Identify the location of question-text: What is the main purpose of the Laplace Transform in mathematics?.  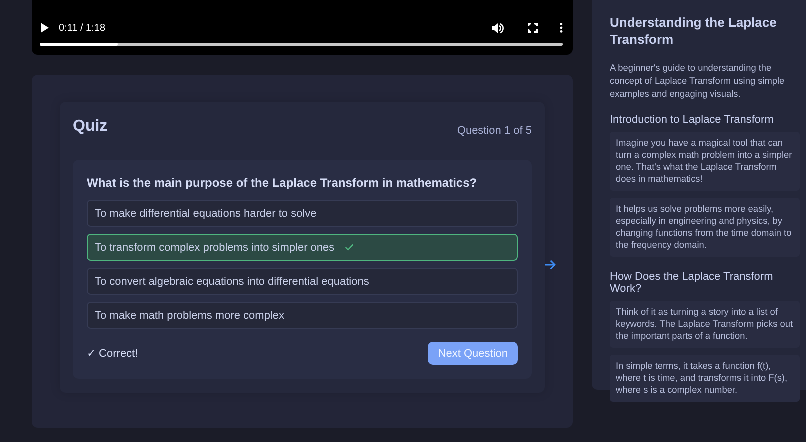
(282, 183).